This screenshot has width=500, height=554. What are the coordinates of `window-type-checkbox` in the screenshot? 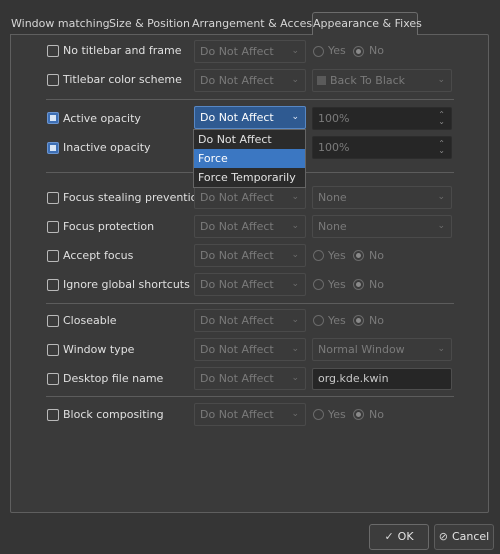 It's located at (53, 350).